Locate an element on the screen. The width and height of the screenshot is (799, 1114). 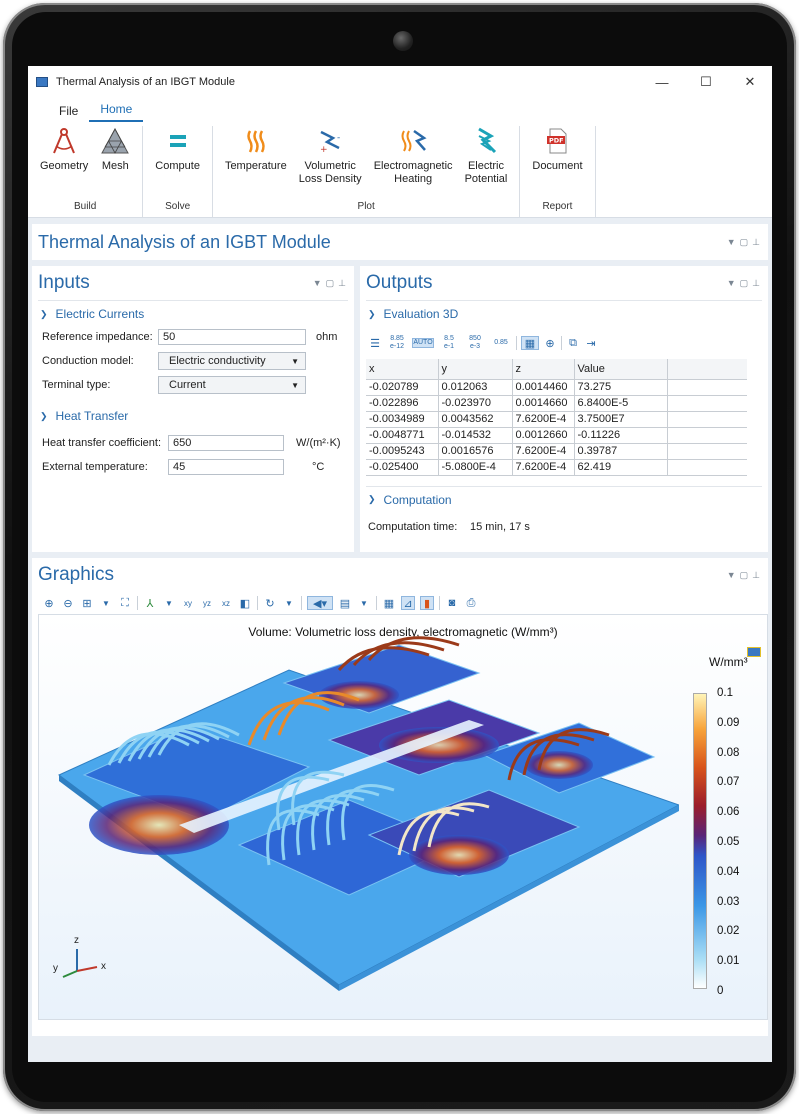
computation-time-value: 15 min, 17 s is located at coordinates (500, 526).